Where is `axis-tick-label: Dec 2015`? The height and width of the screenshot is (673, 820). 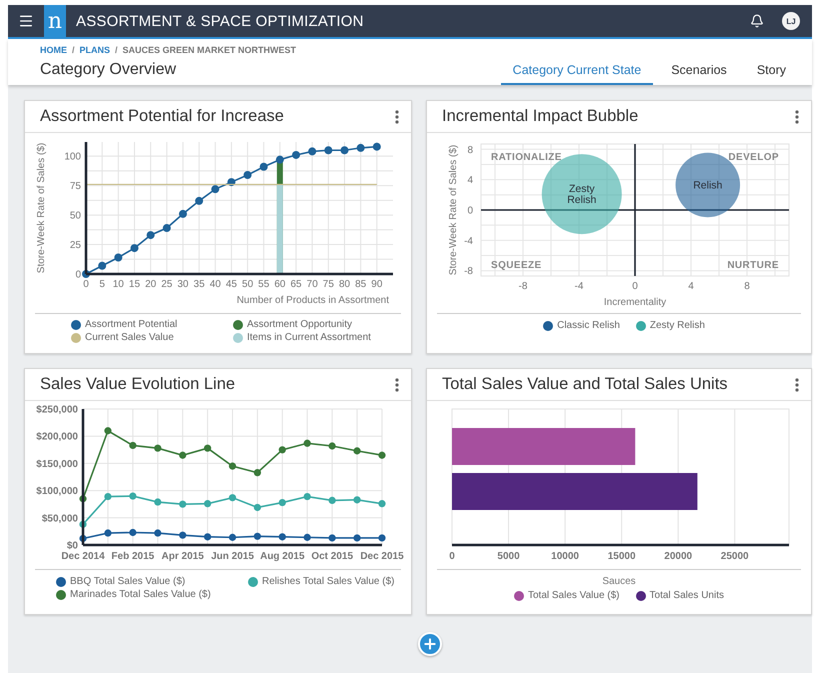 axis-tick-label: Dec 2015 is located at coordinates (382, 556).